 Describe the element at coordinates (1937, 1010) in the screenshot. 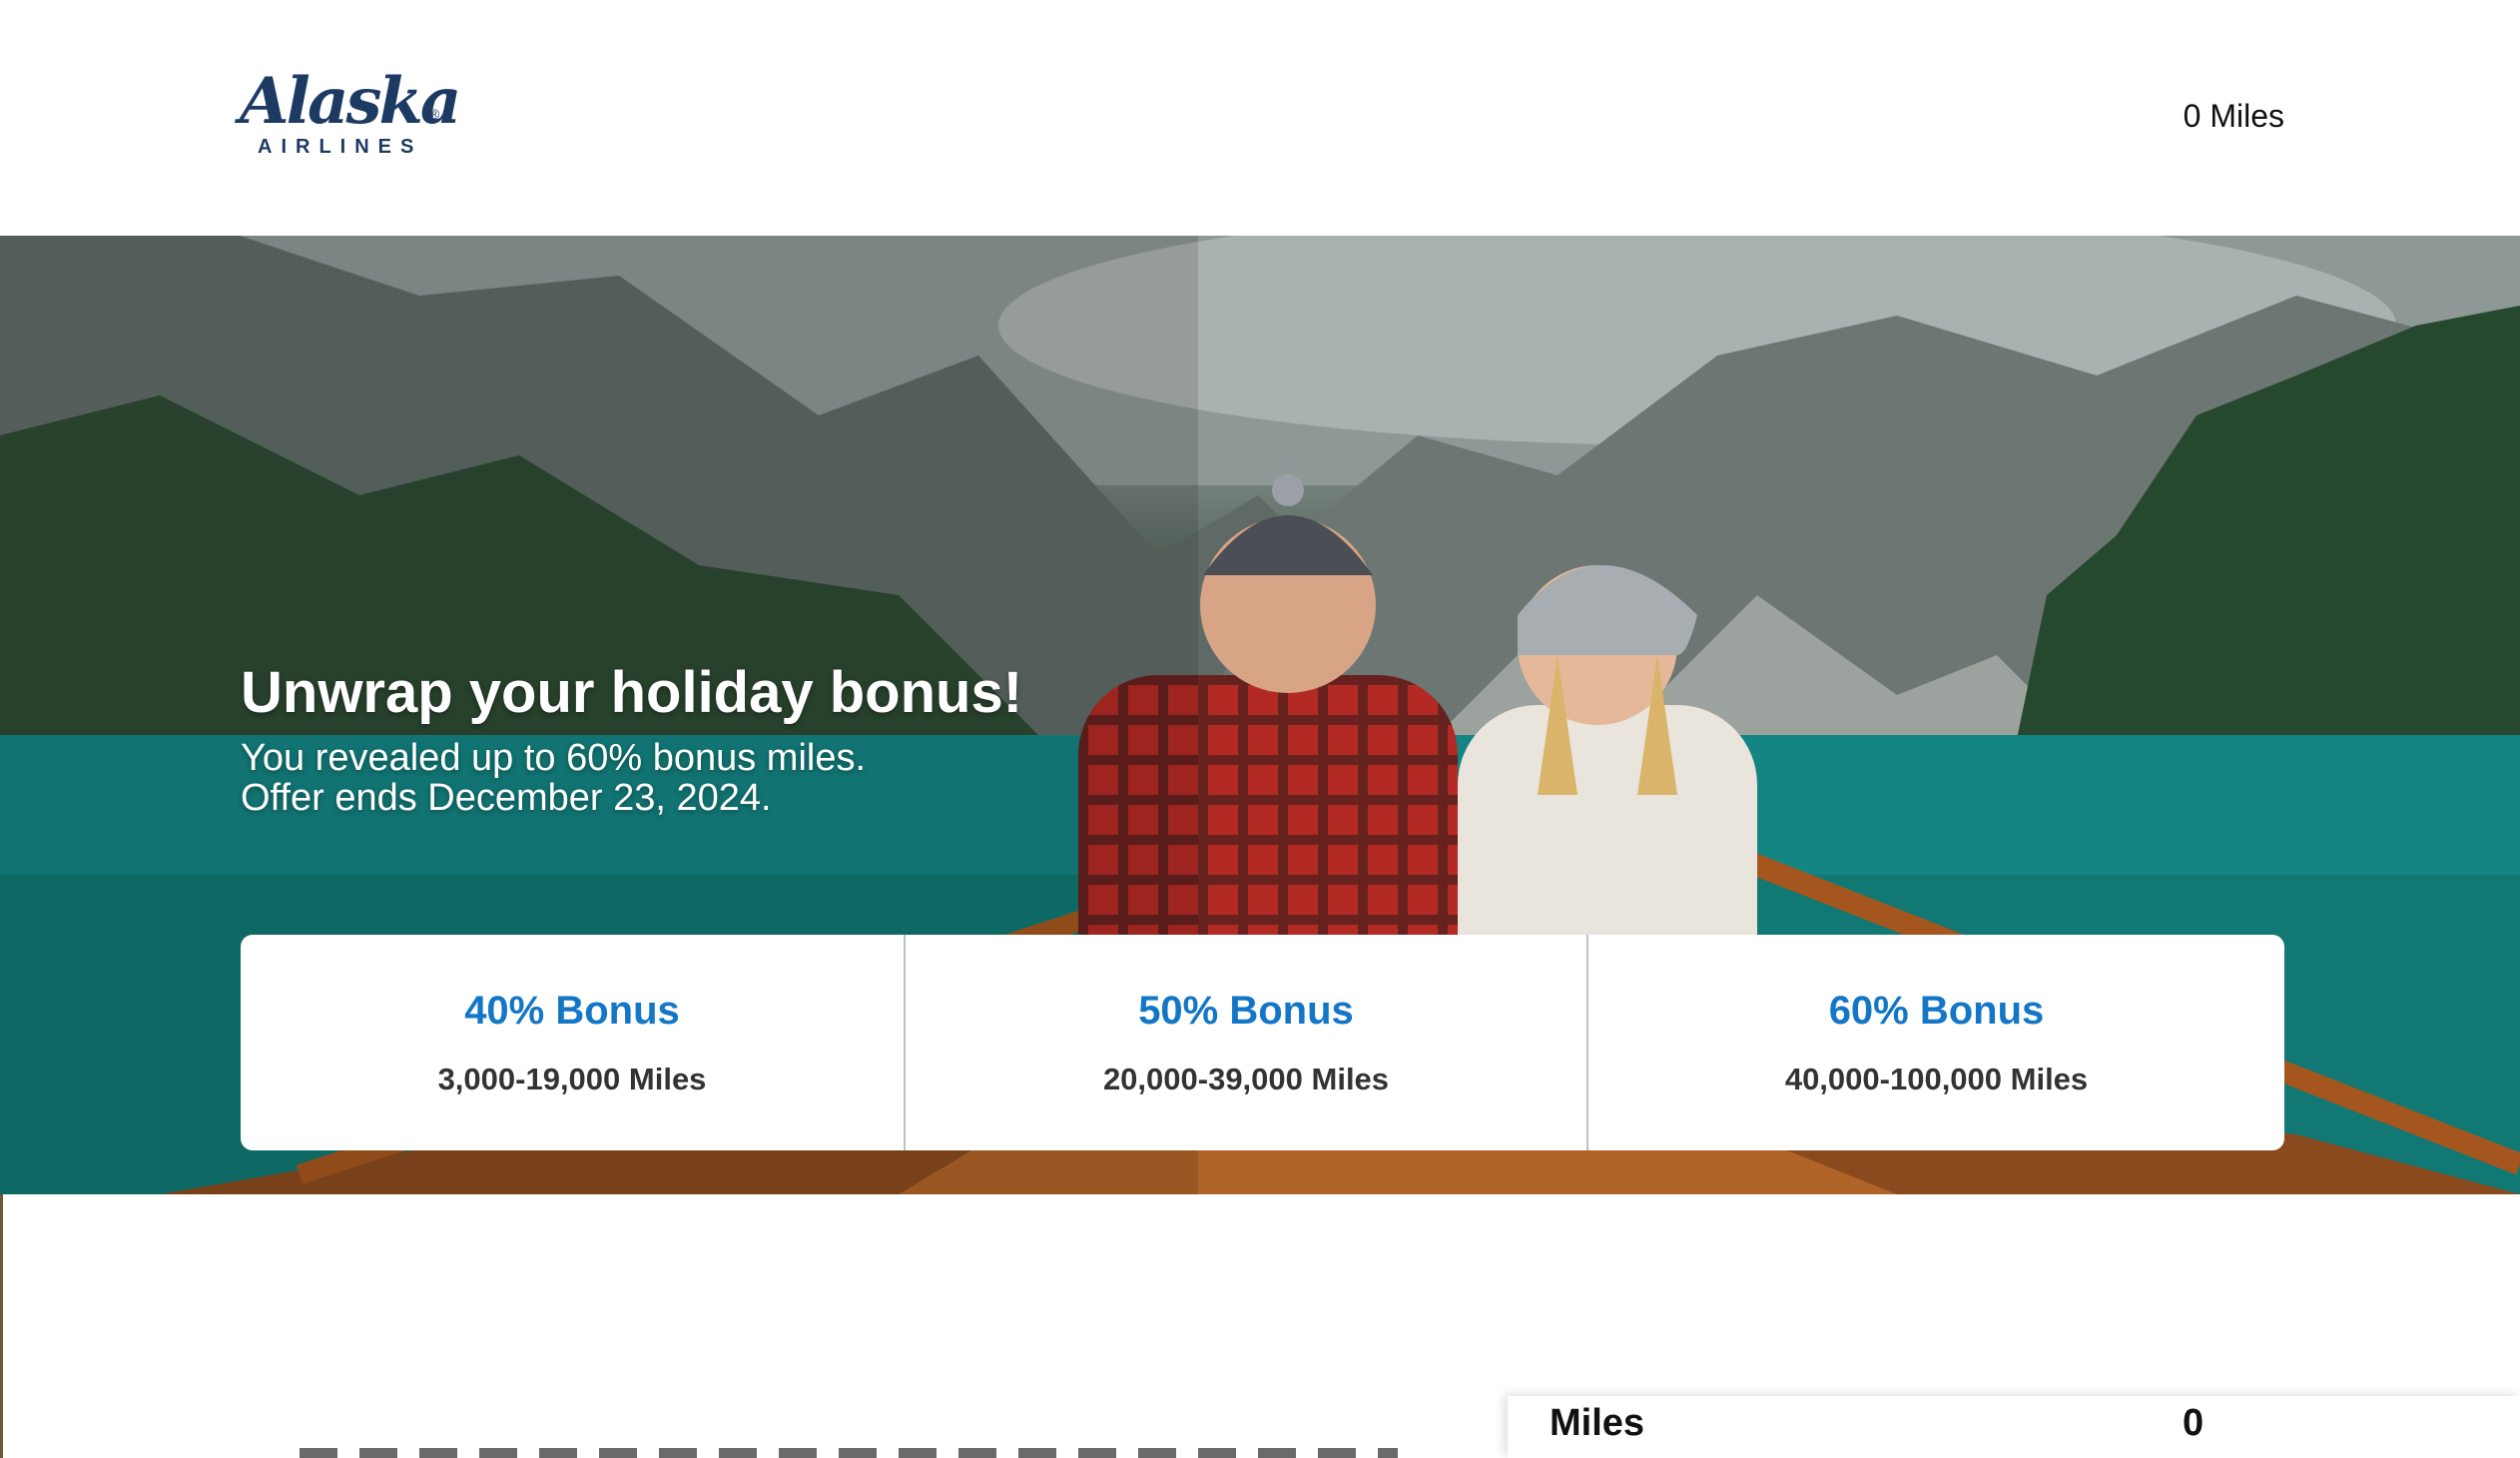

I see `tier-title: 60% Bonus` at that location.